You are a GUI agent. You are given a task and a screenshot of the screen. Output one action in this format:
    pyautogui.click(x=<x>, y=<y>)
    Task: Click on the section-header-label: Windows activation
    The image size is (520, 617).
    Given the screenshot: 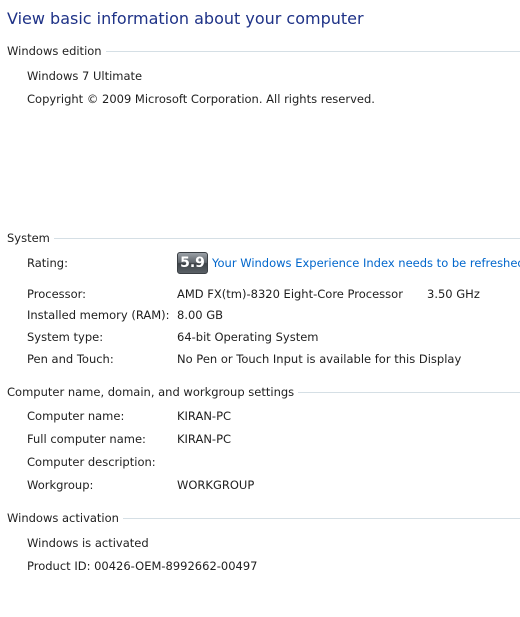 What is the action you would take?
    pyautogui.click(x=63, y=518)
    